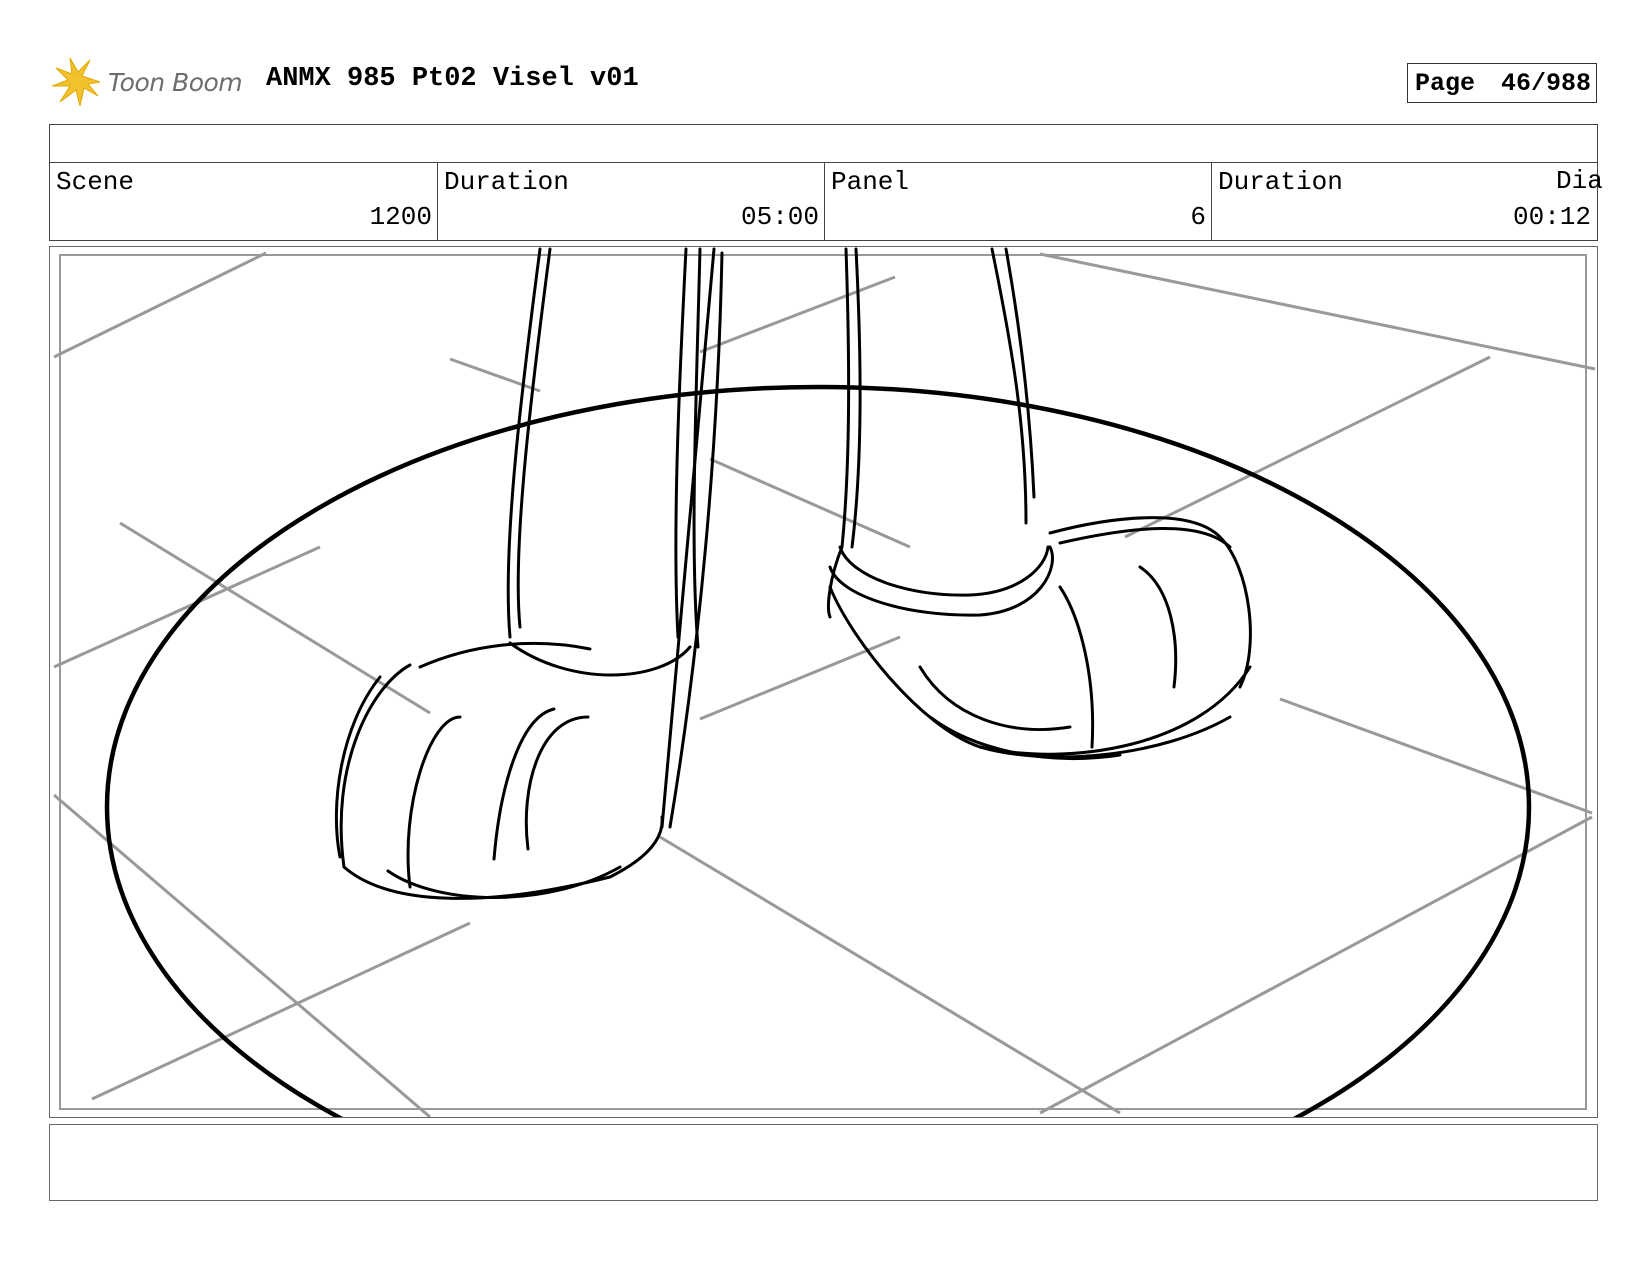 This screenshot has height=1275, width=1650. Describe the element at coordinates (95, 182) in the screenshot. I see `scene-label: Scene` at that location.